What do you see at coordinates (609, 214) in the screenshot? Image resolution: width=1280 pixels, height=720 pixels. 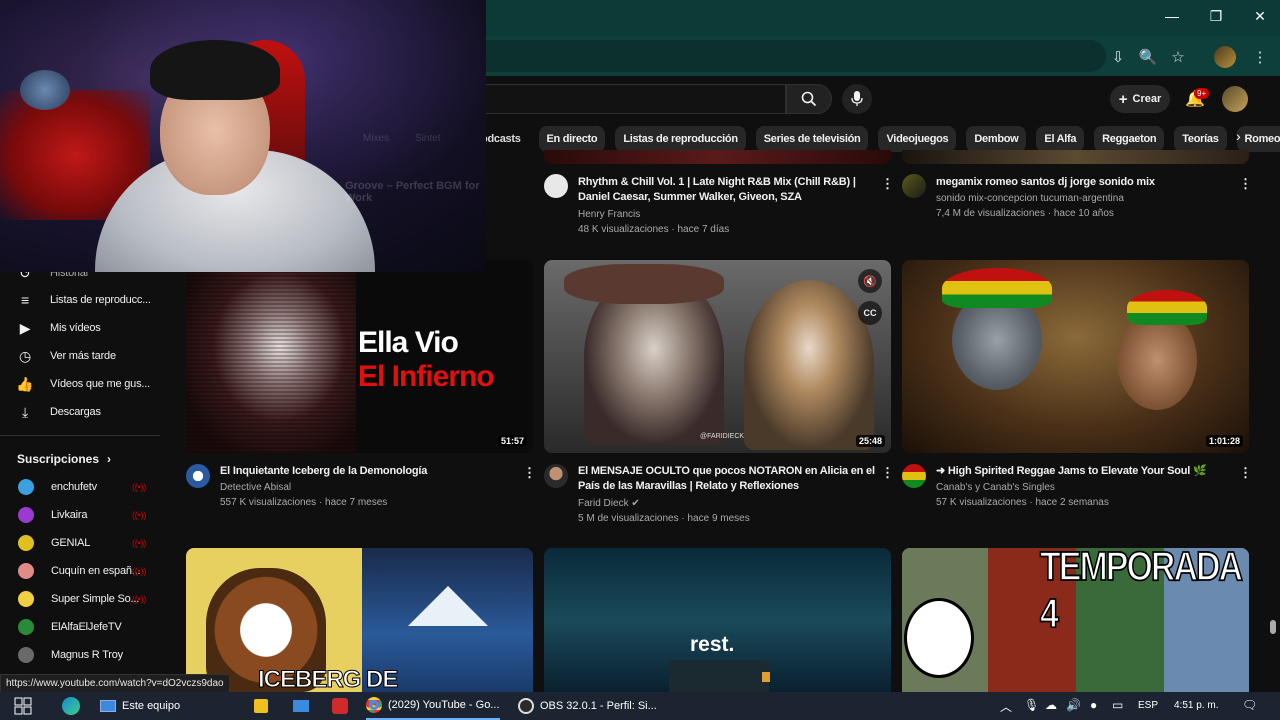 I see `channel-name: Henry Francis` at bounding box center [609, 214].